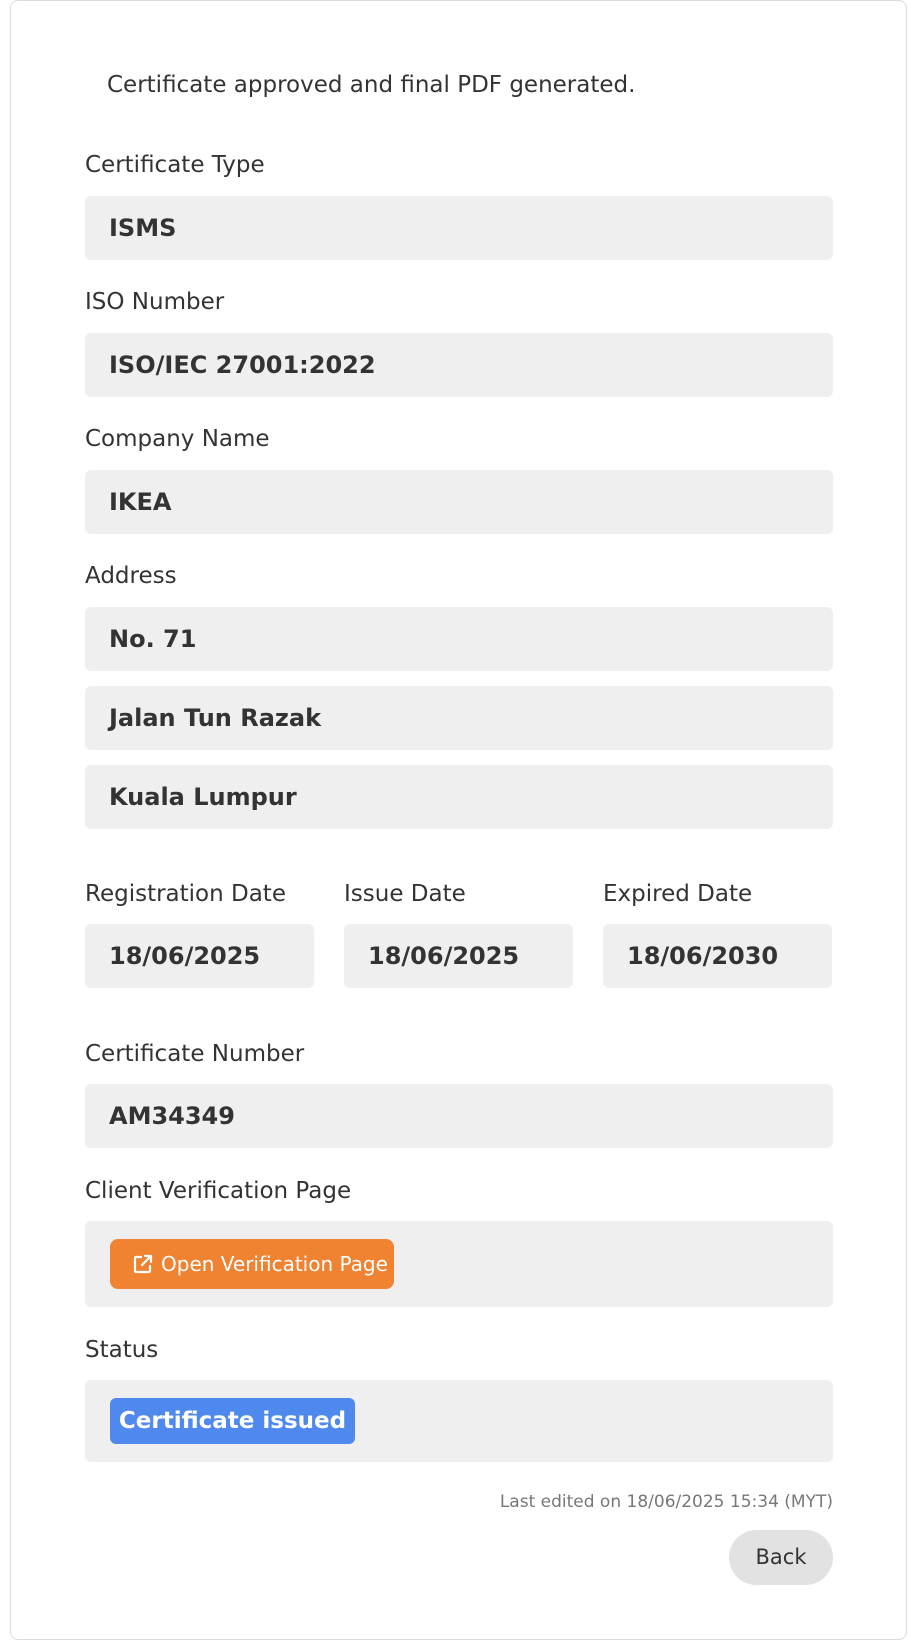  I want to click on address-label: Address, so click(131, 576).